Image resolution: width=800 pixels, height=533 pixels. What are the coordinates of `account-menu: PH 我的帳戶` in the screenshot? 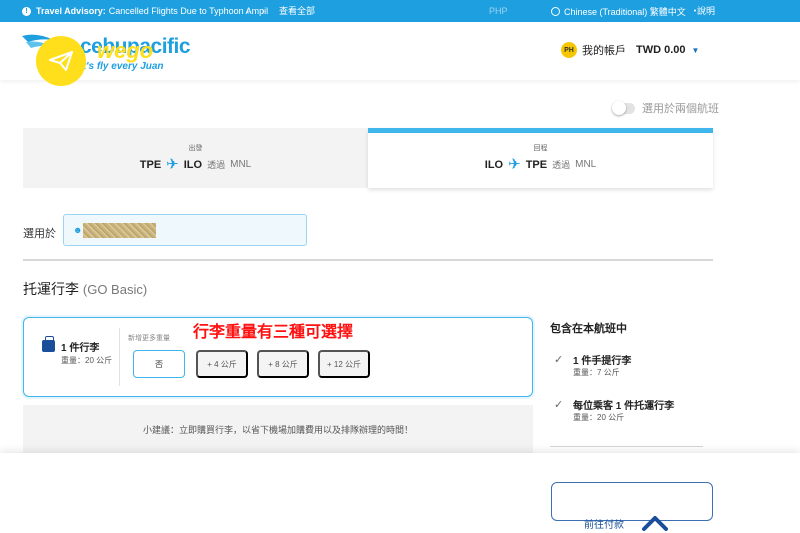 It's located at (593, 50).